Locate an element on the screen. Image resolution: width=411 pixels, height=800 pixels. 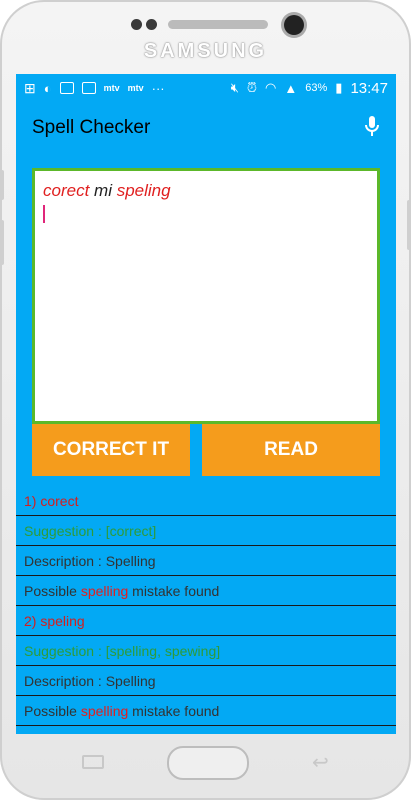
editor-word: mi is located at coordinates (103, 190).